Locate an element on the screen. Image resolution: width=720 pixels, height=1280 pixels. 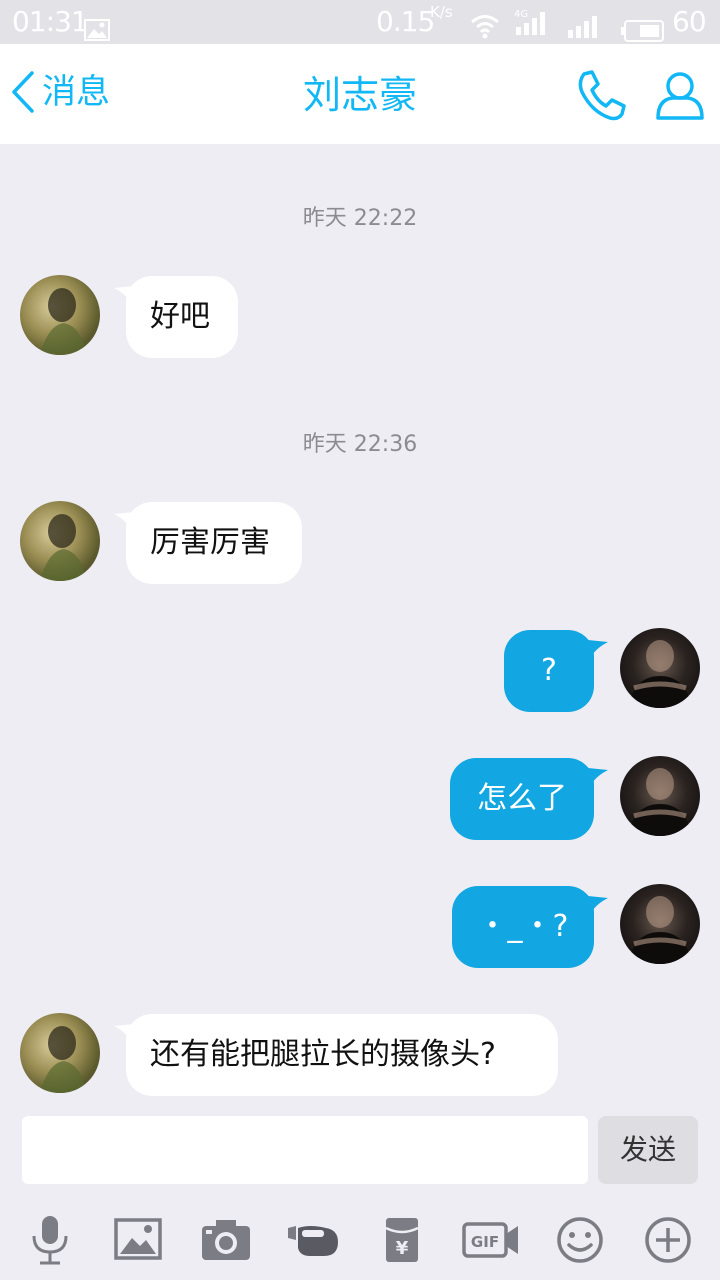
svg-text: 4G is located at coordinates (521, 14).